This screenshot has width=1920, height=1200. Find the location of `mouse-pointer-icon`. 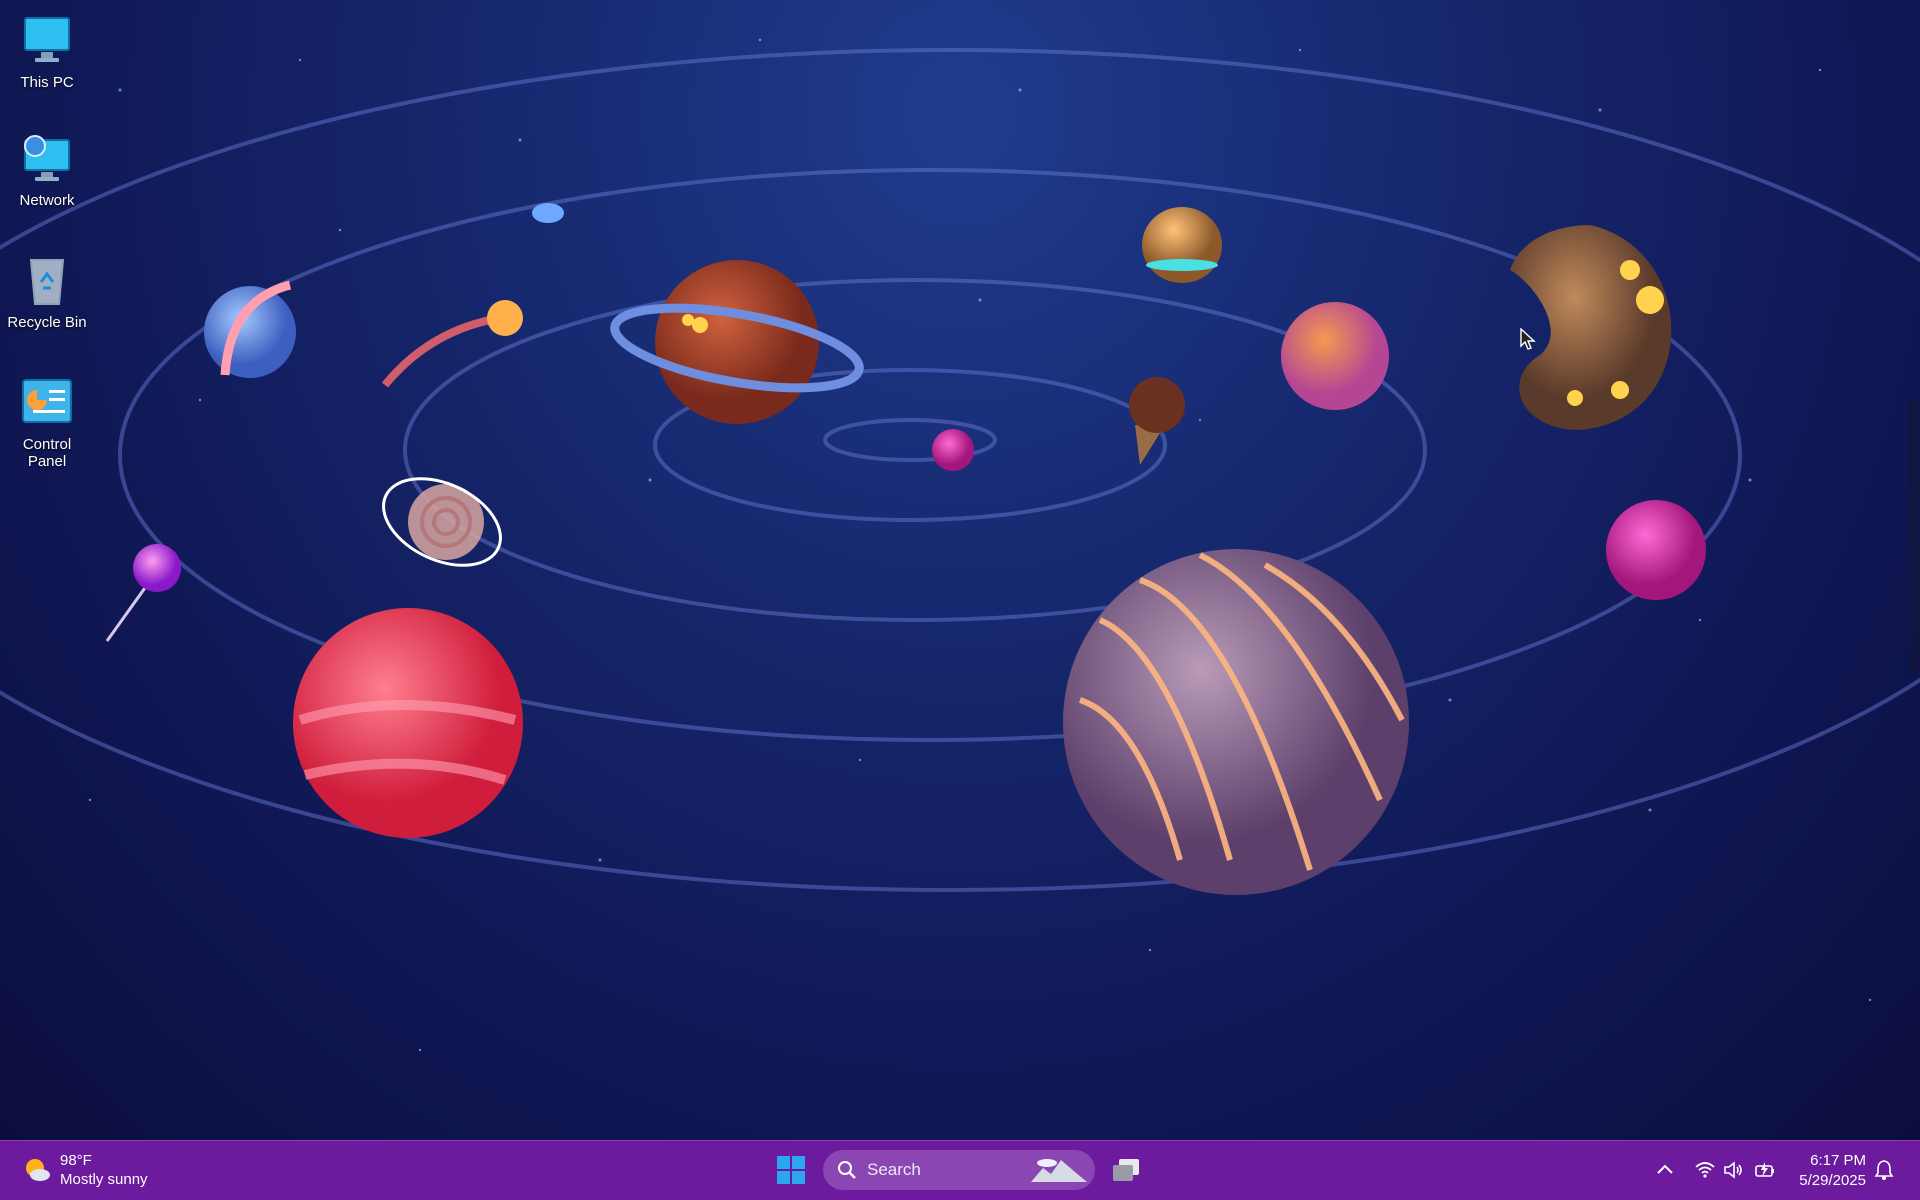

mouse-pointer-icon is located at coordinates (1528, 339).